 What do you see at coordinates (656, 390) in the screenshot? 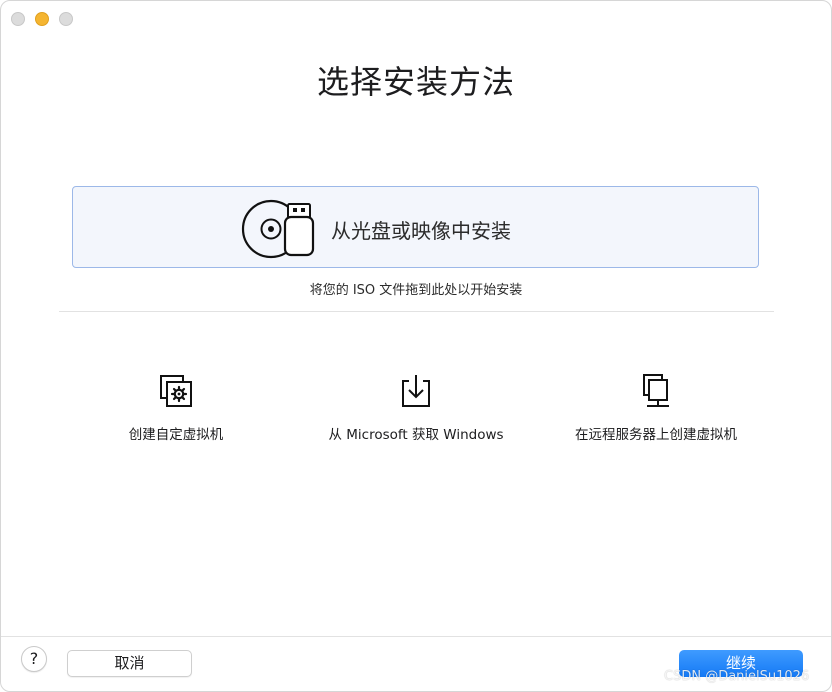
I see `remote-server-icon` at bounding box center [656, 390].